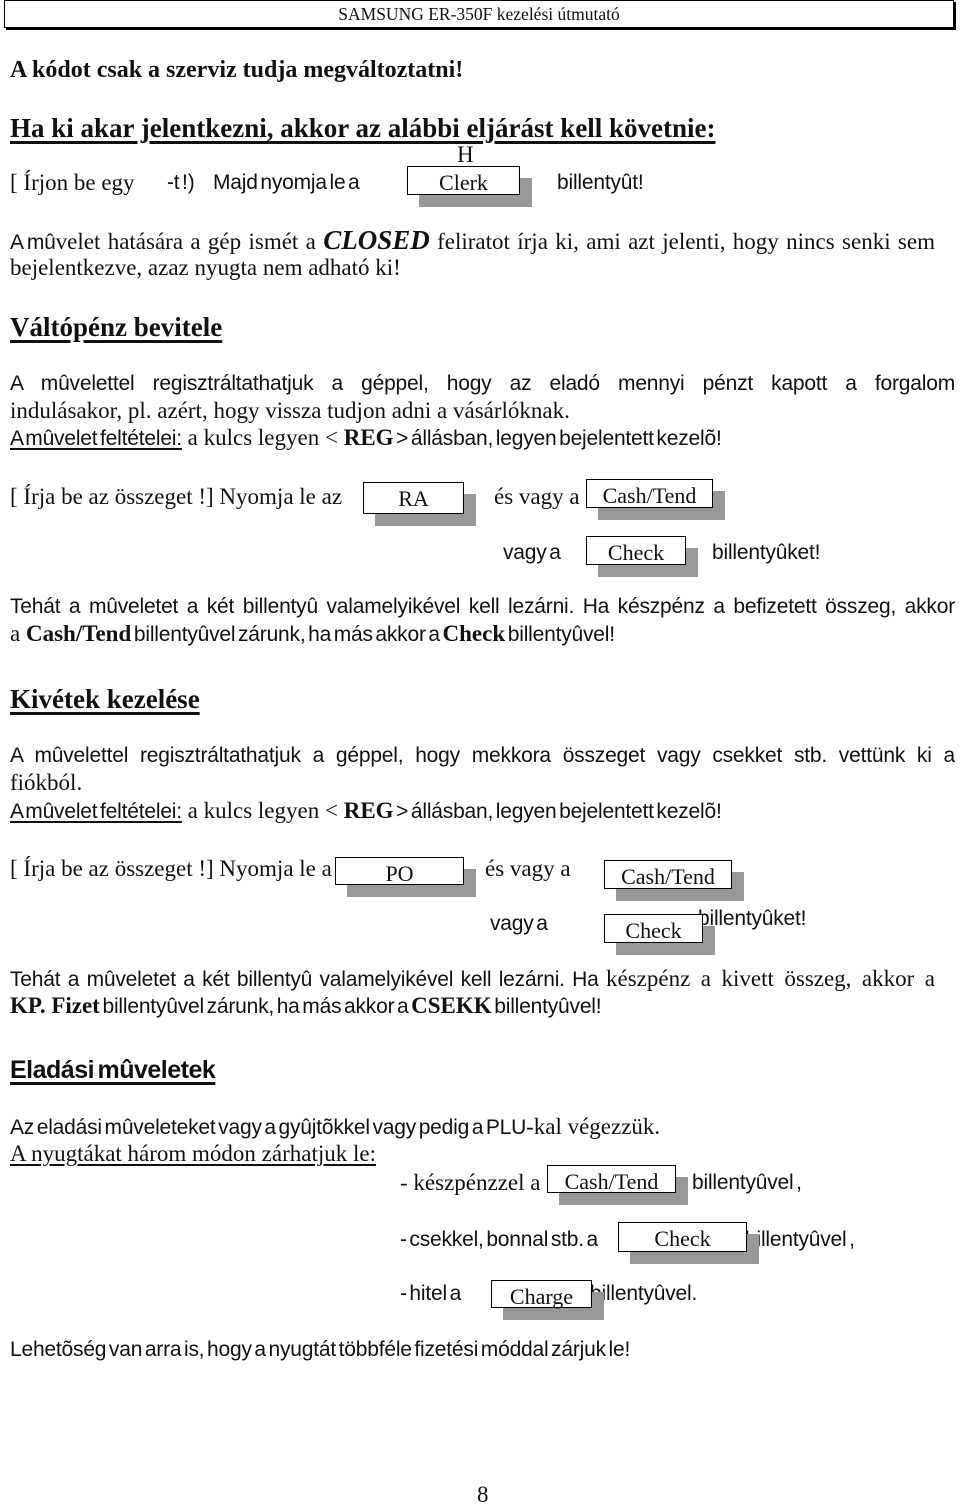 Image resolution: width=960 pixels, height=1506 pixels. Describe the element at coordinates (46, 782) in the screenshot. I see `withdrawal-description-line2: fiókból.` at that location.